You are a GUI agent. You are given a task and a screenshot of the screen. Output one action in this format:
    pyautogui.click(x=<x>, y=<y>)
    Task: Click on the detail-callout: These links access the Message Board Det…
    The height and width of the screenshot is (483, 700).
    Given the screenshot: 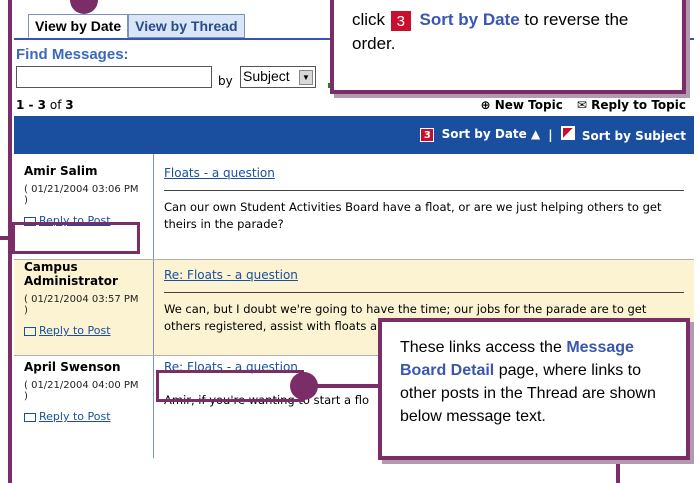 What is the action you would take?
    pyautogui.click(x=534, y=389)
    